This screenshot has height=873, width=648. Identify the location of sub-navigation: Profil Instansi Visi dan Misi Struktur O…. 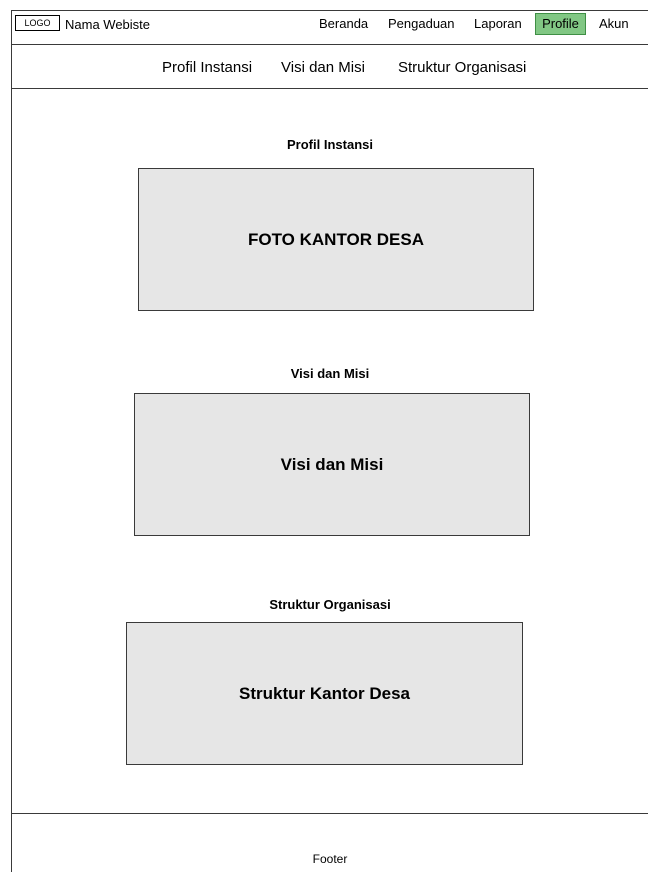
(330, 67).